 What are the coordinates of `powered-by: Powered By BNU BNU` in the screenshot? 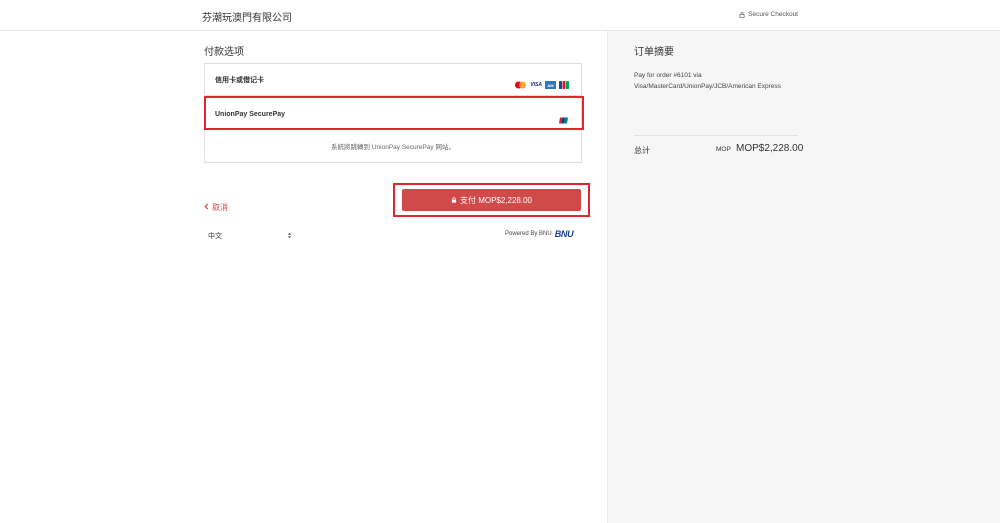 It's located at (539, 234).